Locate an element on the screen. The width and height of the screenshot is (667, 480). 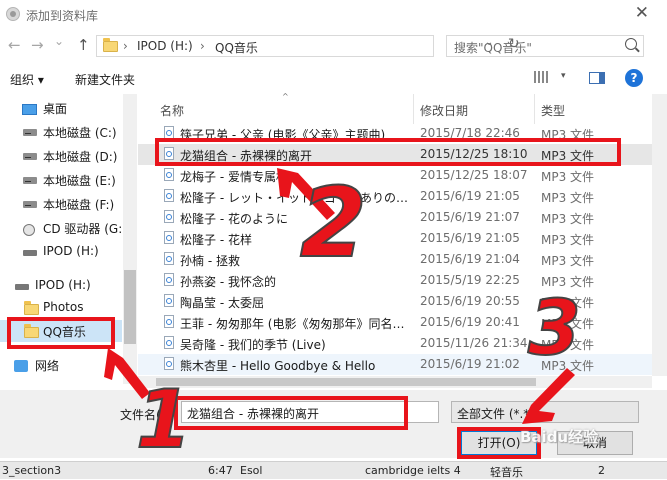
file-name: 孙楠 - 拯救 is located at coordinates (210, 261).